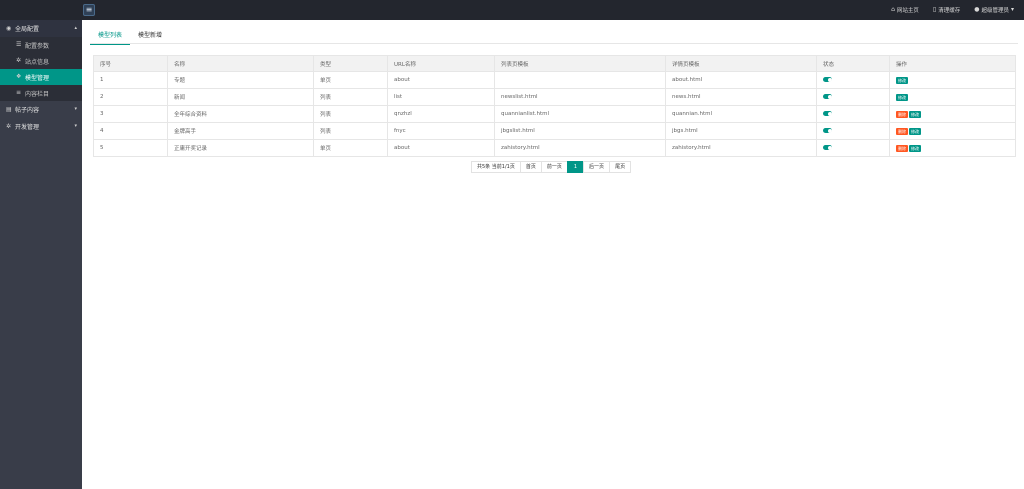  What do you see at coordinates (19, 92) in the screenshot?
I see `list-icon: ≡` at bounding box center [19, 92].